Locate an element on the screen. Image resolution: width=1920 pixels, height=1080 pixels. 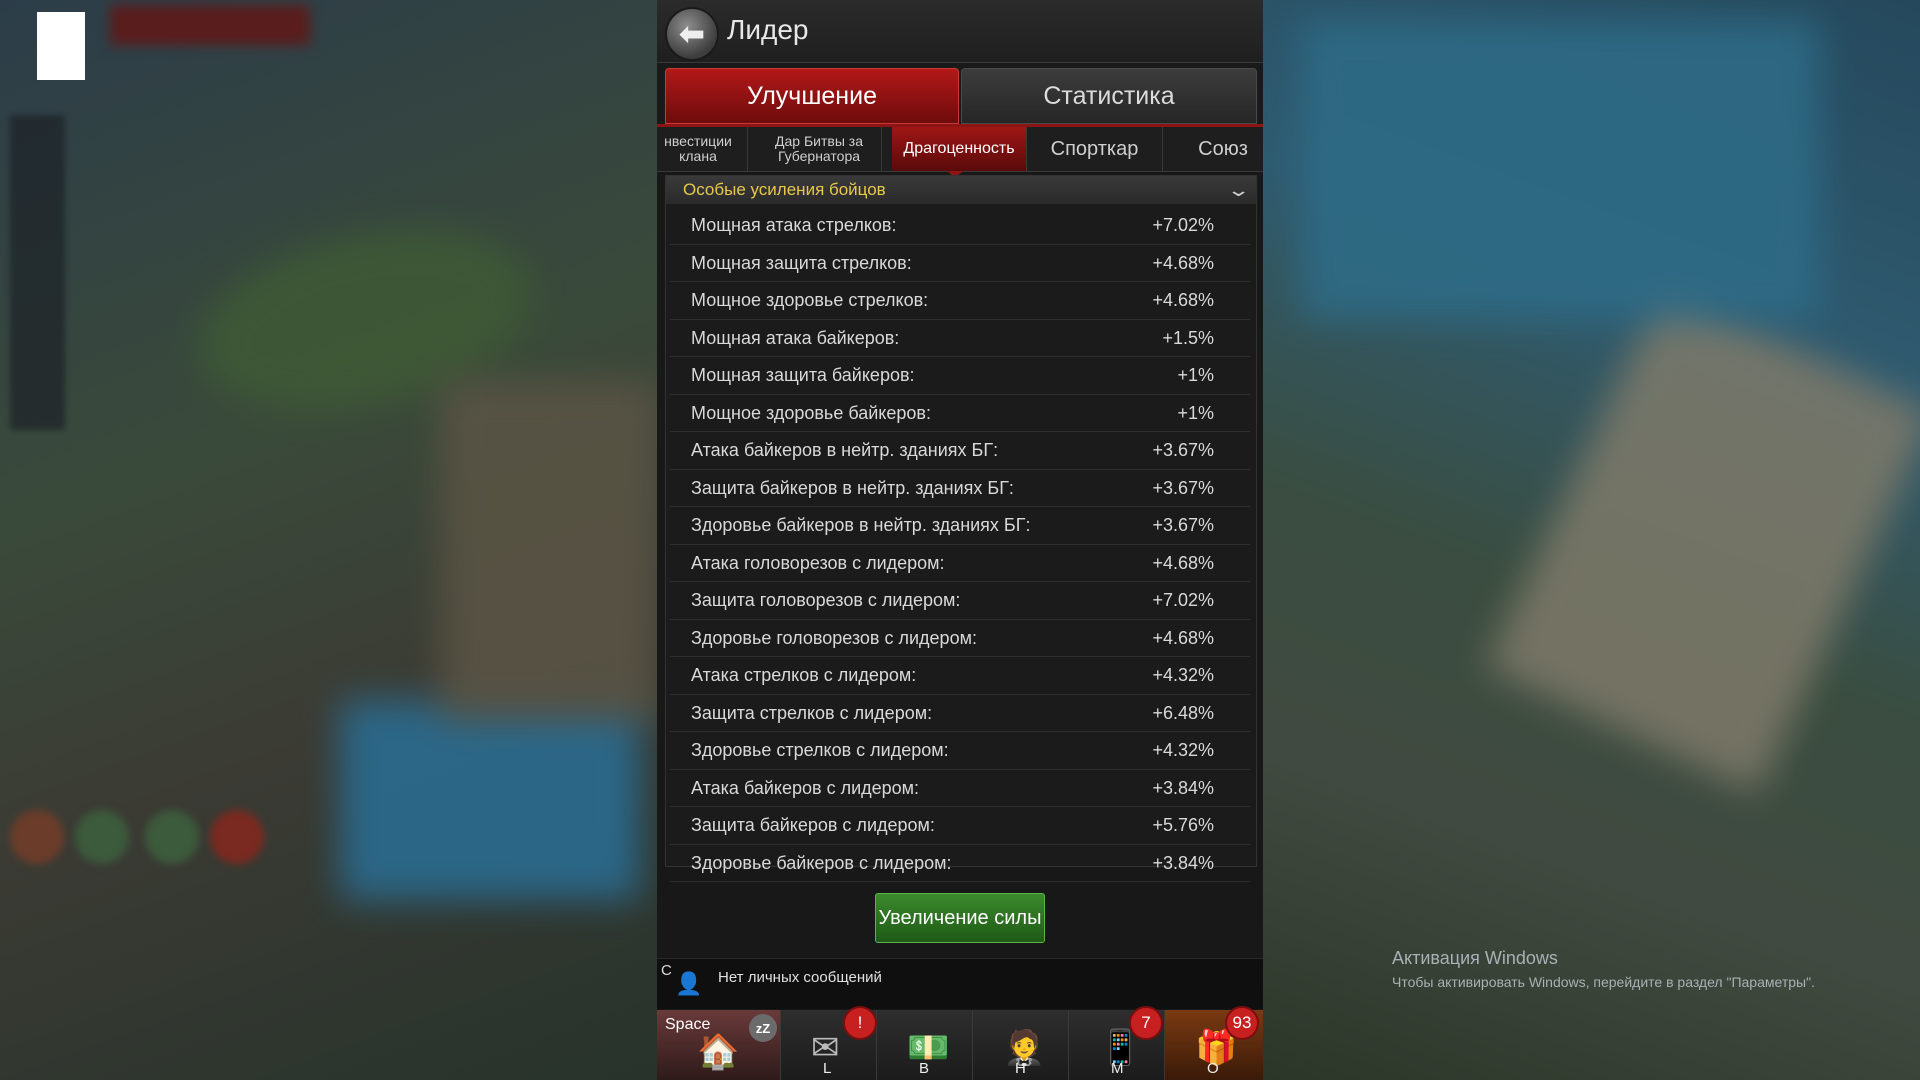
stat-value: +5.76% is located at coordinates (1183, 825).